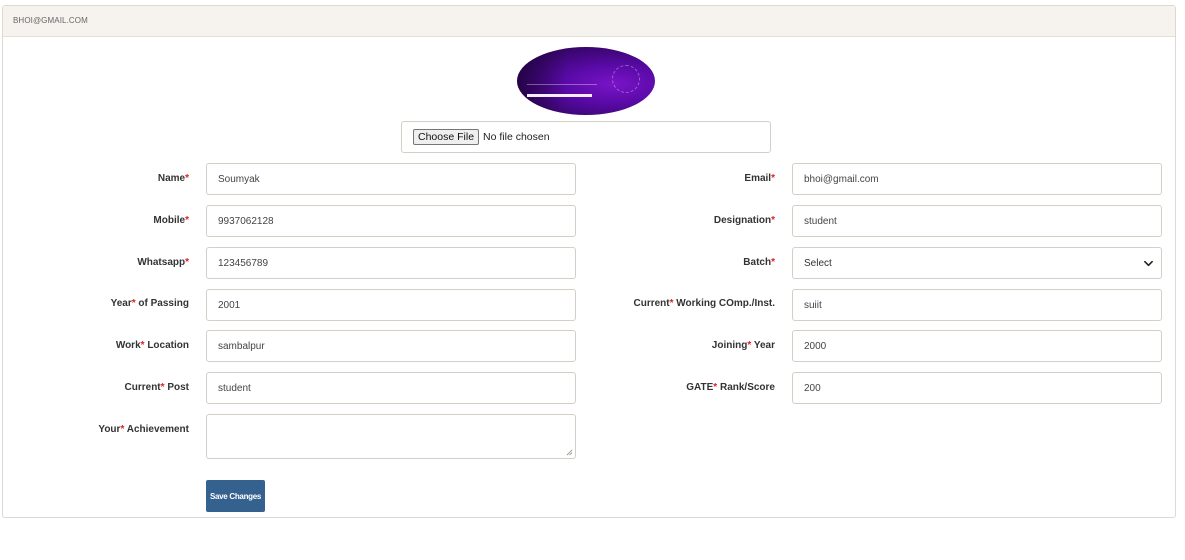 This screenshot has height=560, width=1185. Describe the element at coordinates (163, 262) in the screenshot. I see `whatsapp-label: Whatsapp*` at that location.